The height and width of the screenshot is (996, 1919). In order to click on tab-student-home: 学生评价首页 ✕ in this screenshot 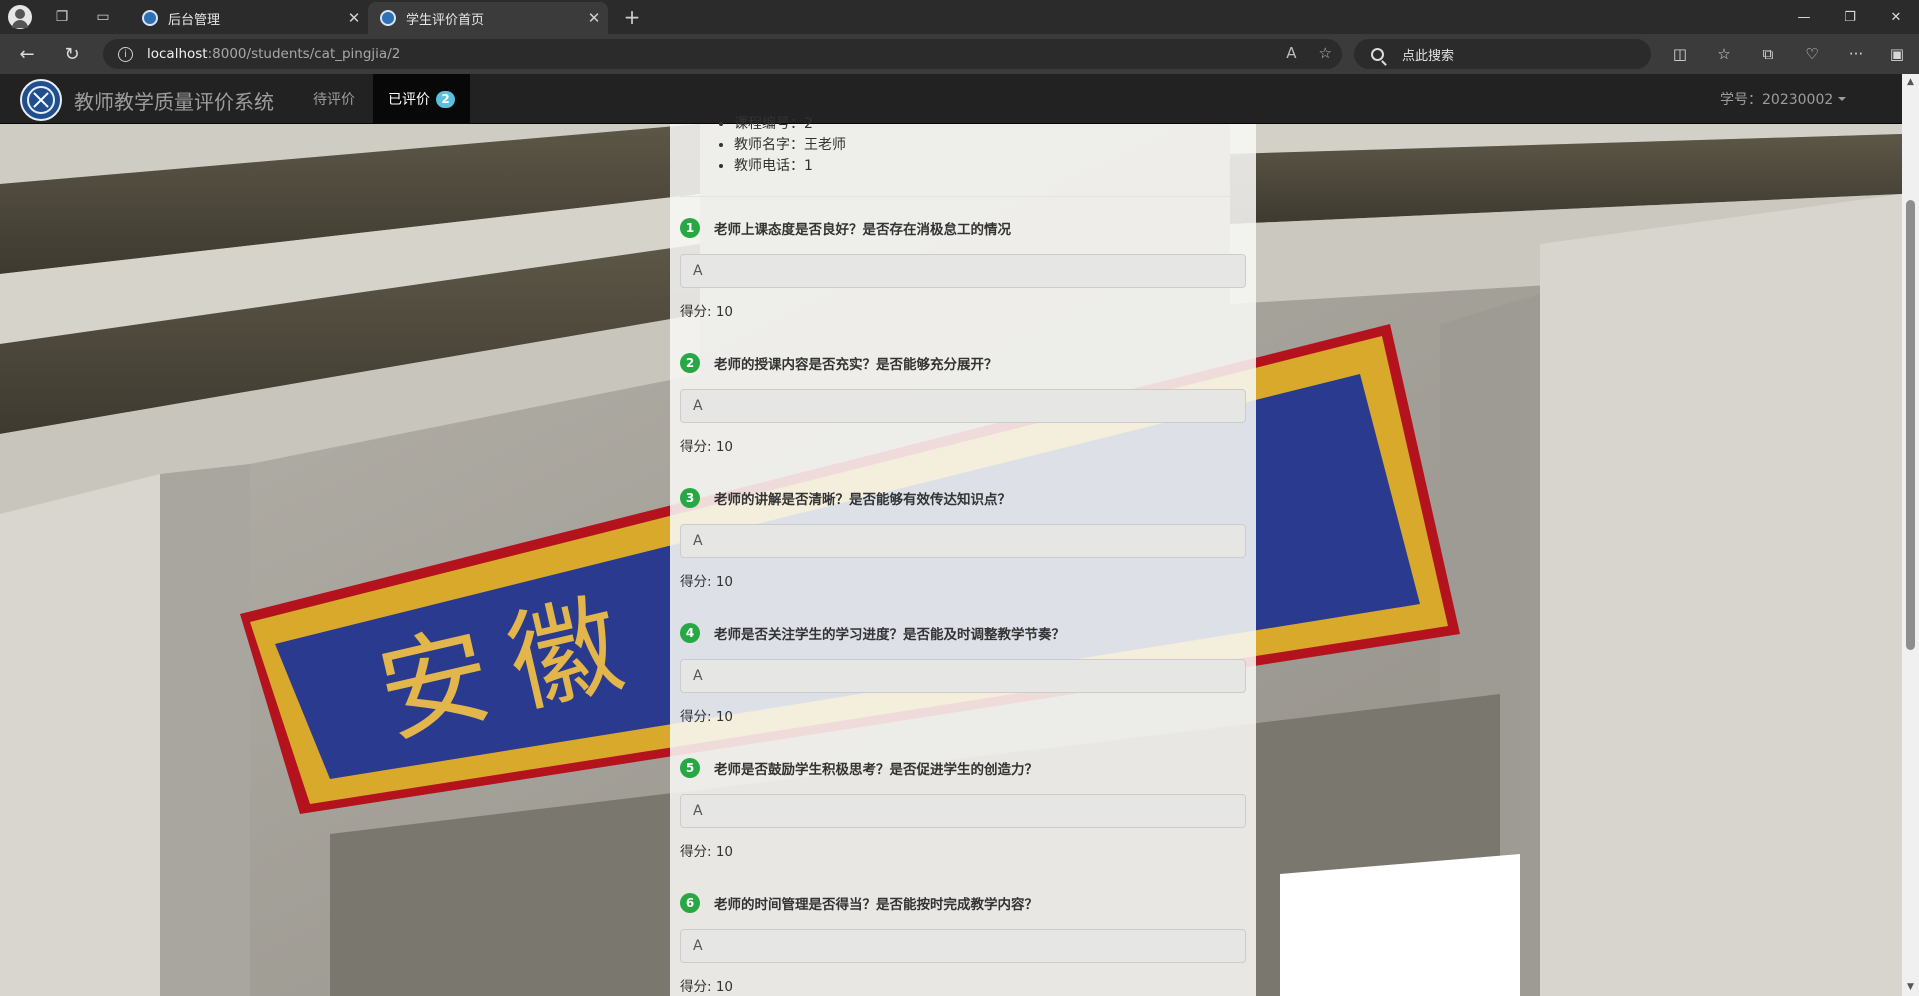, I will do `click(488, 18)`.